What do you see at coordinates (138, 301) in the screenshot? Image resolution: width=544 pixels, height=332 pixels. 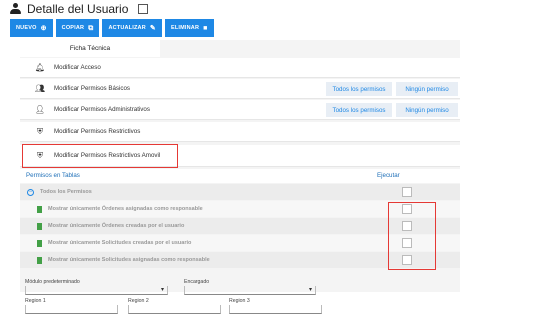 I see `region2-label: Region 2` at bounding box center [138, 301].